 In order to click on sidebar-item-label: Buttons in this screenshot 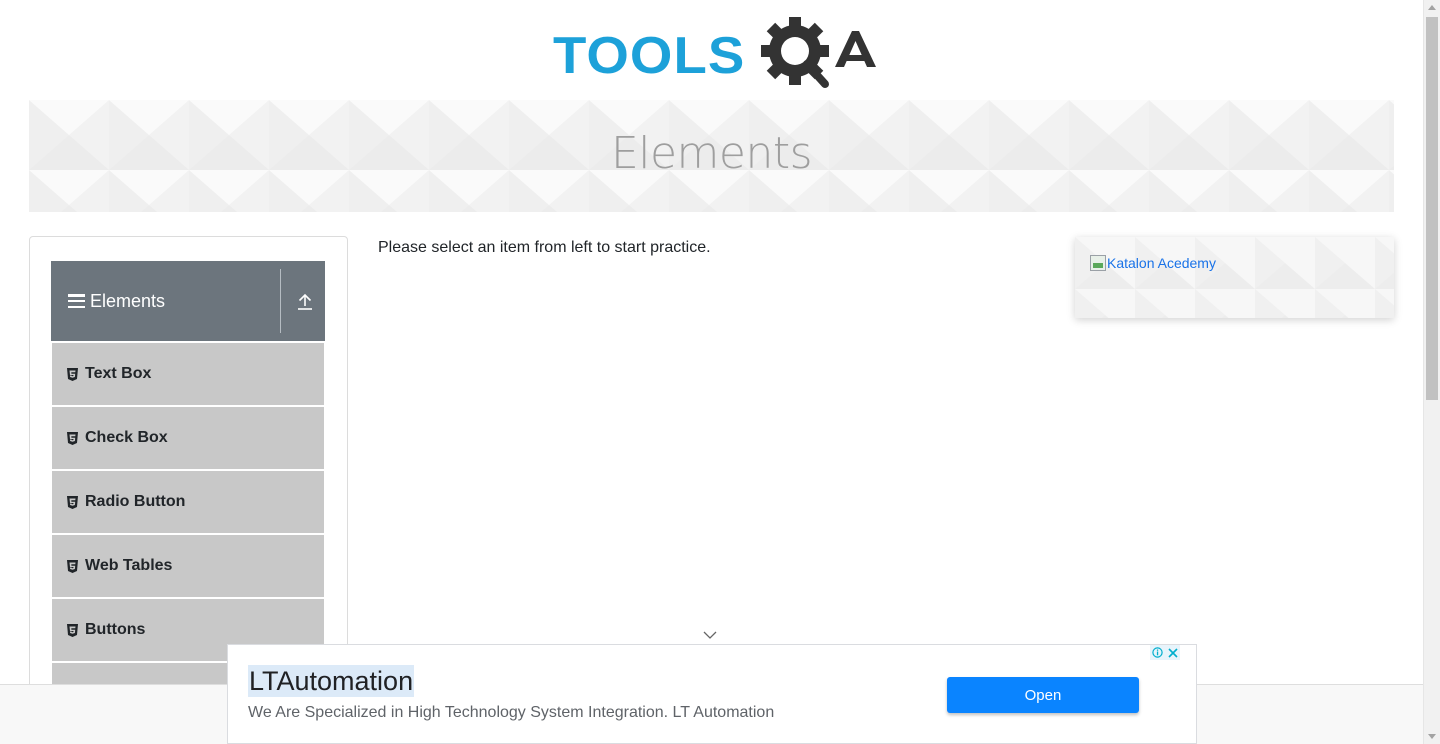, I will do `click(115, 629)`.